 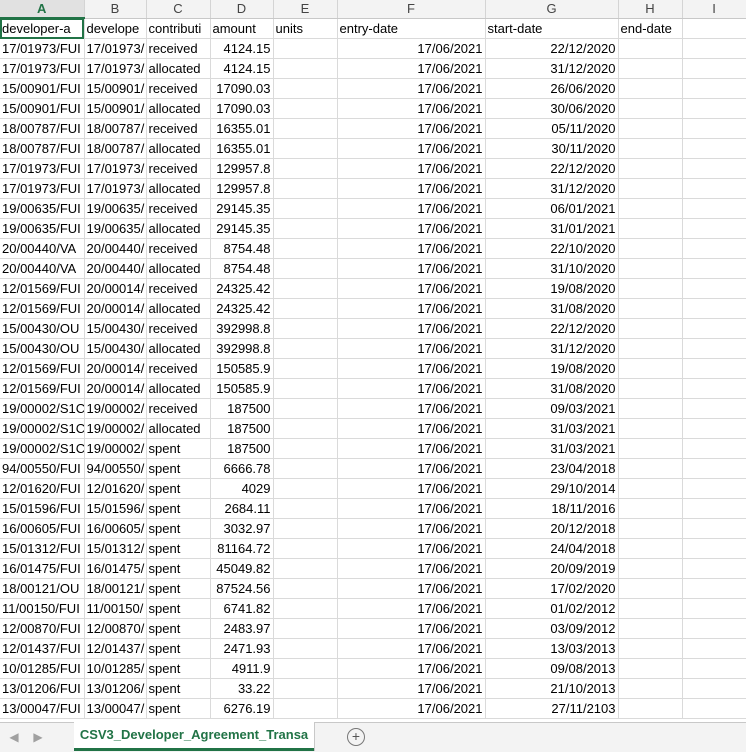 I want to click on cell-g: 26/06/2020, so click(x=552, y=88).